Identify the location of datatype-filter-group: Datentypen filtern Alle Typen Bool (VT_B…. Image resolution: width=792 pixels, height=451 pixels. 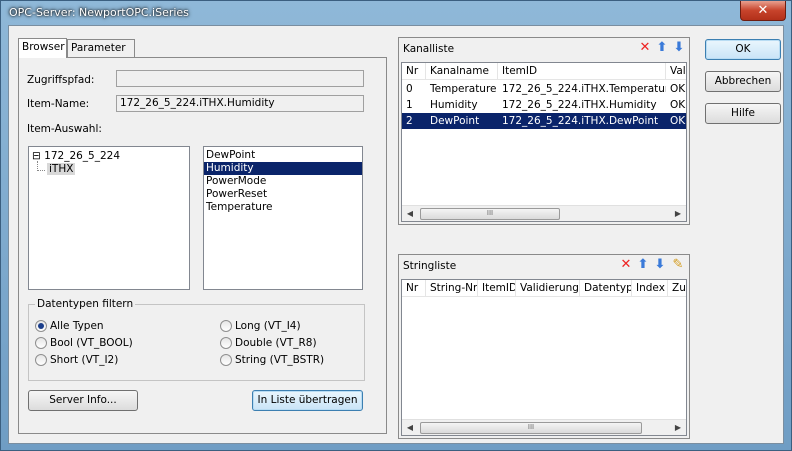
(196, 339).